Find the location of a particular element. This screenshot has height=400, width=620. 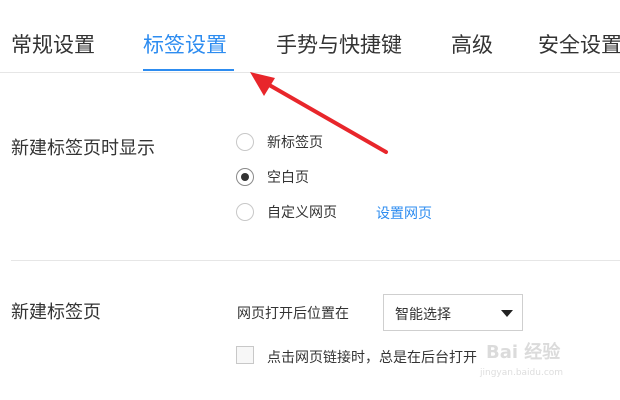

radio-option-custom-page: 自定义网页 is located at coordinates (286, 212).